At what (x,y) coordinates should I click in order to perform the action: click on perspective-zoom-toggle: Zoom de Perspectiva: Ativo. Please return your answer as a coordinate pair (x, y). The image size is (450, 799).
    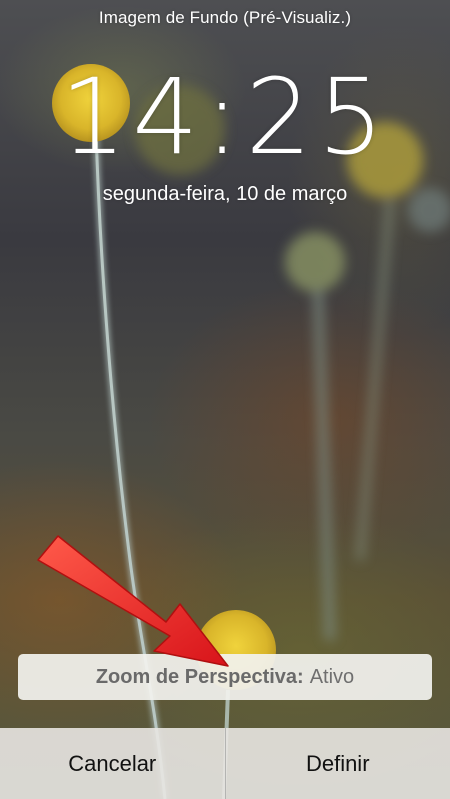
    Looking at the image, I should click on (225, 677).